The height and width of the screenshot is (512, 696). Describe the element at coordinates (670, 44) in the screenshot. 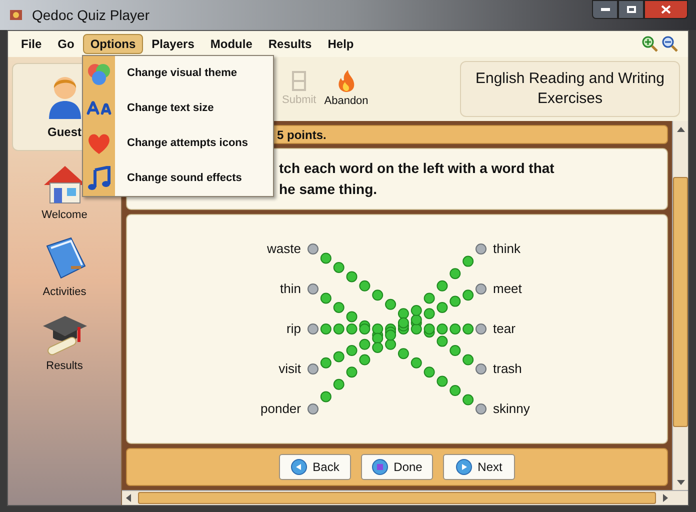

I see `zoom-out-icon` at that location.